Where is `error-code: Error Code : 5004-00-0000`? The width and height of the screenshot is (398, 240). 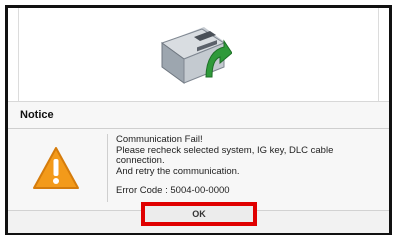
error-code: Error Code : 5004-00-0000 is located at coordinates (173, 190).